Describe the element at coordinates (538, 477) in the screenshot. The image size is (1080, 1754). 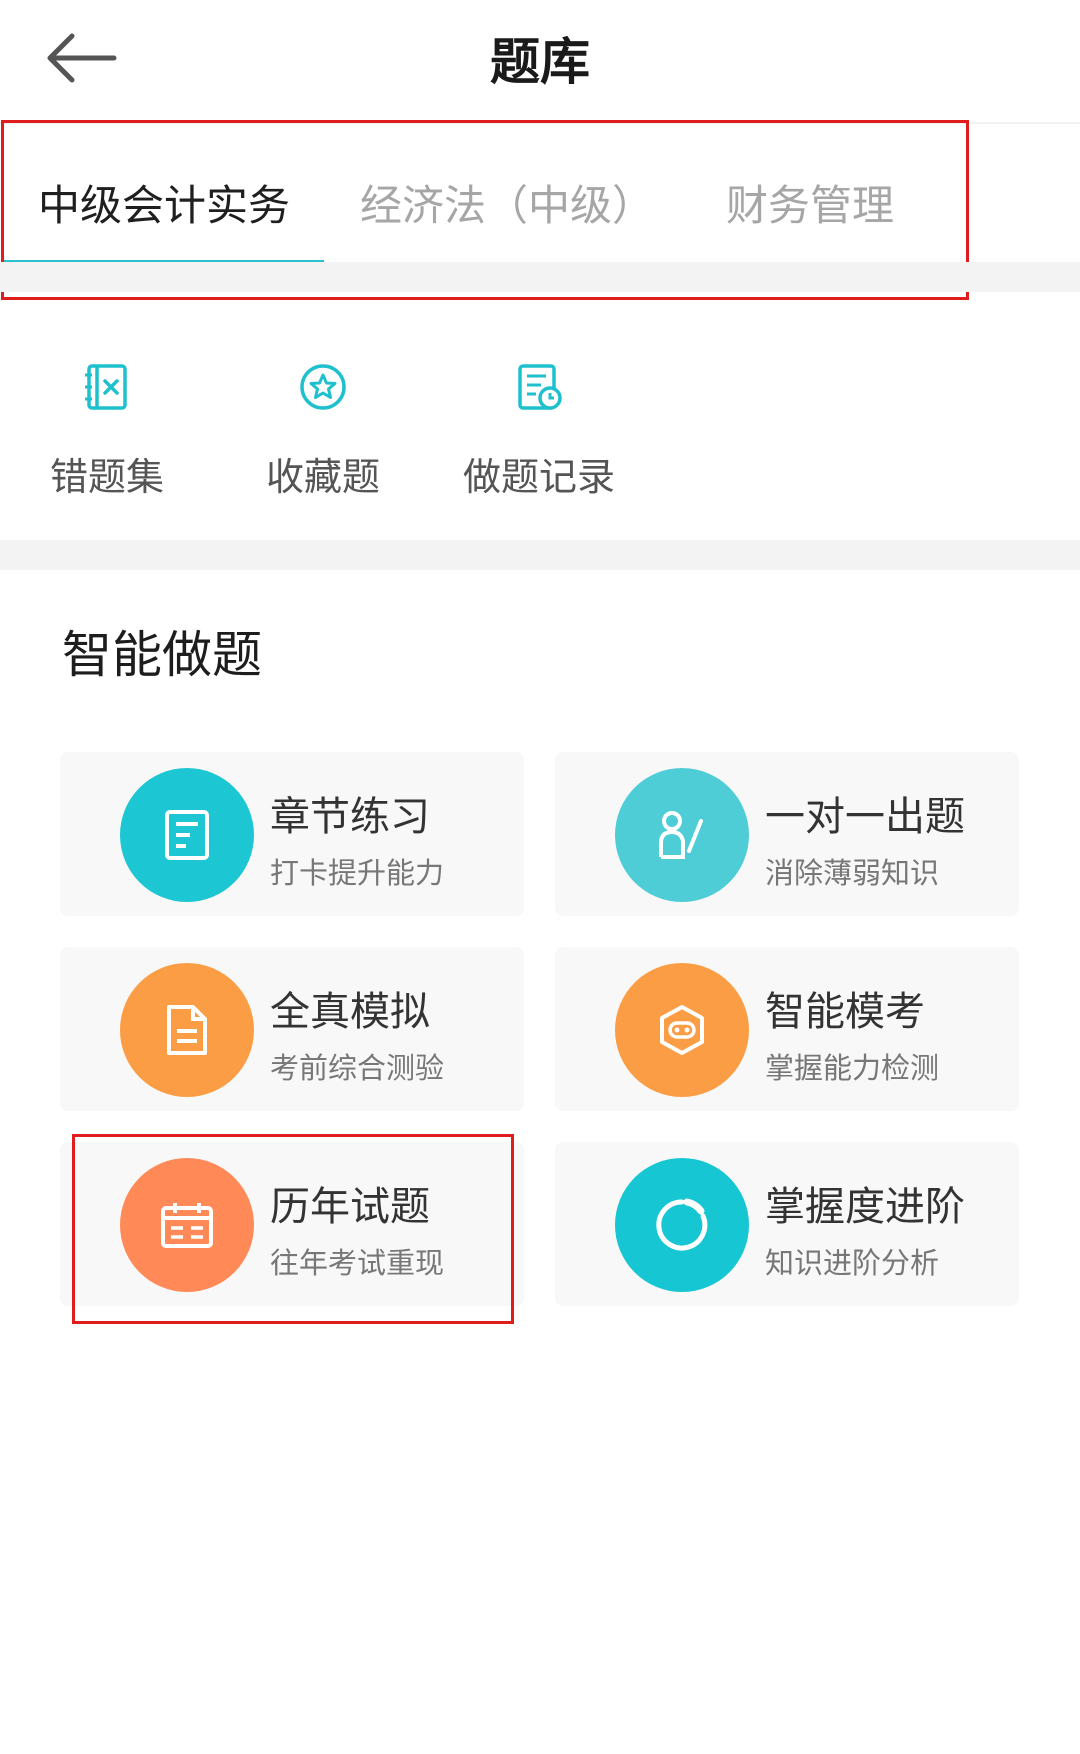
I see `quick-action-label: 做题记录` at that location.